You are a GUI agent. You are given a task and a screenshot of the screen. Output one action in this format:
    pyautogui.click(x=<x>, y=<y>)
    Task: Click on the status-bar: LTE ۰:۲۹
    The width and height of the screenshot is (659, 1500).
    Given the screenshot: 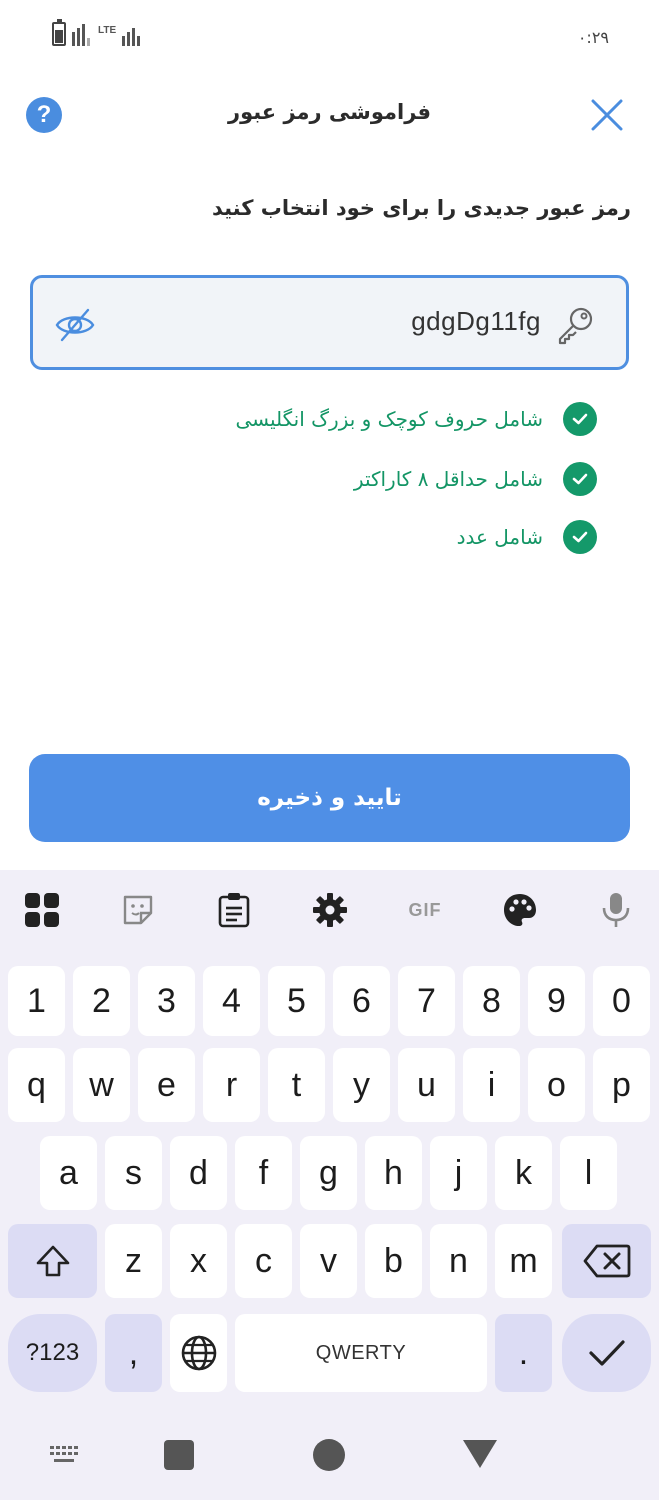 What is the action you would take?
    pyautogui.click(x=329, y=35)
    